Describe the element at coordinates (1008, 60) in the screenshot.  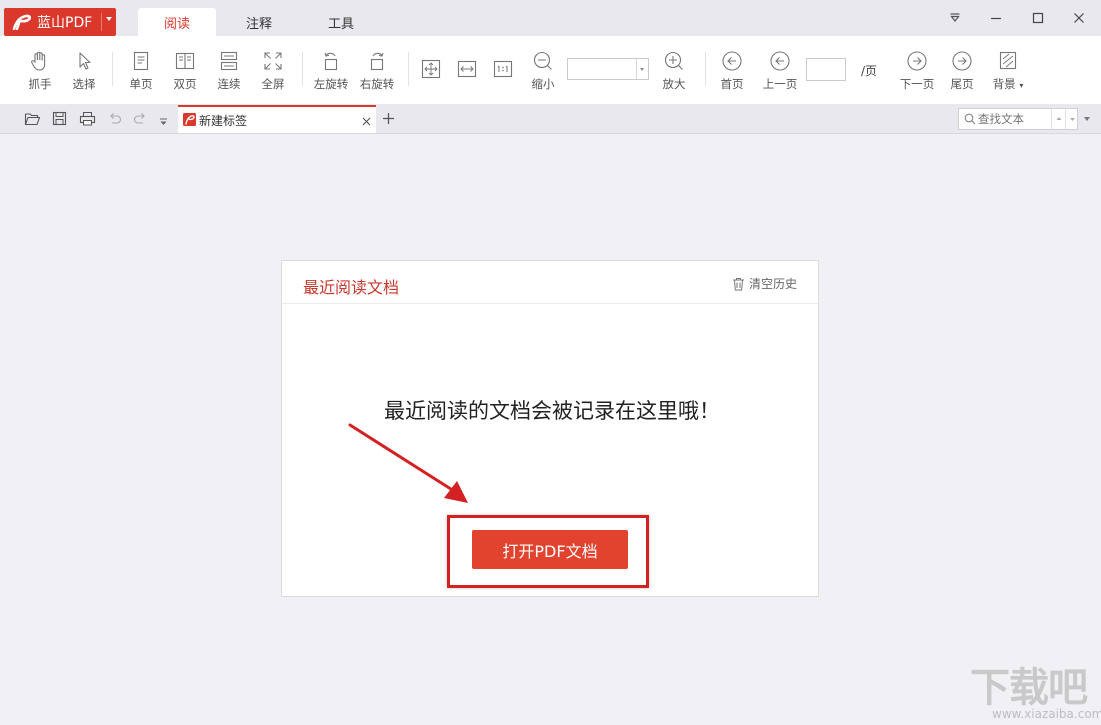
I see `background-icon` at that location.